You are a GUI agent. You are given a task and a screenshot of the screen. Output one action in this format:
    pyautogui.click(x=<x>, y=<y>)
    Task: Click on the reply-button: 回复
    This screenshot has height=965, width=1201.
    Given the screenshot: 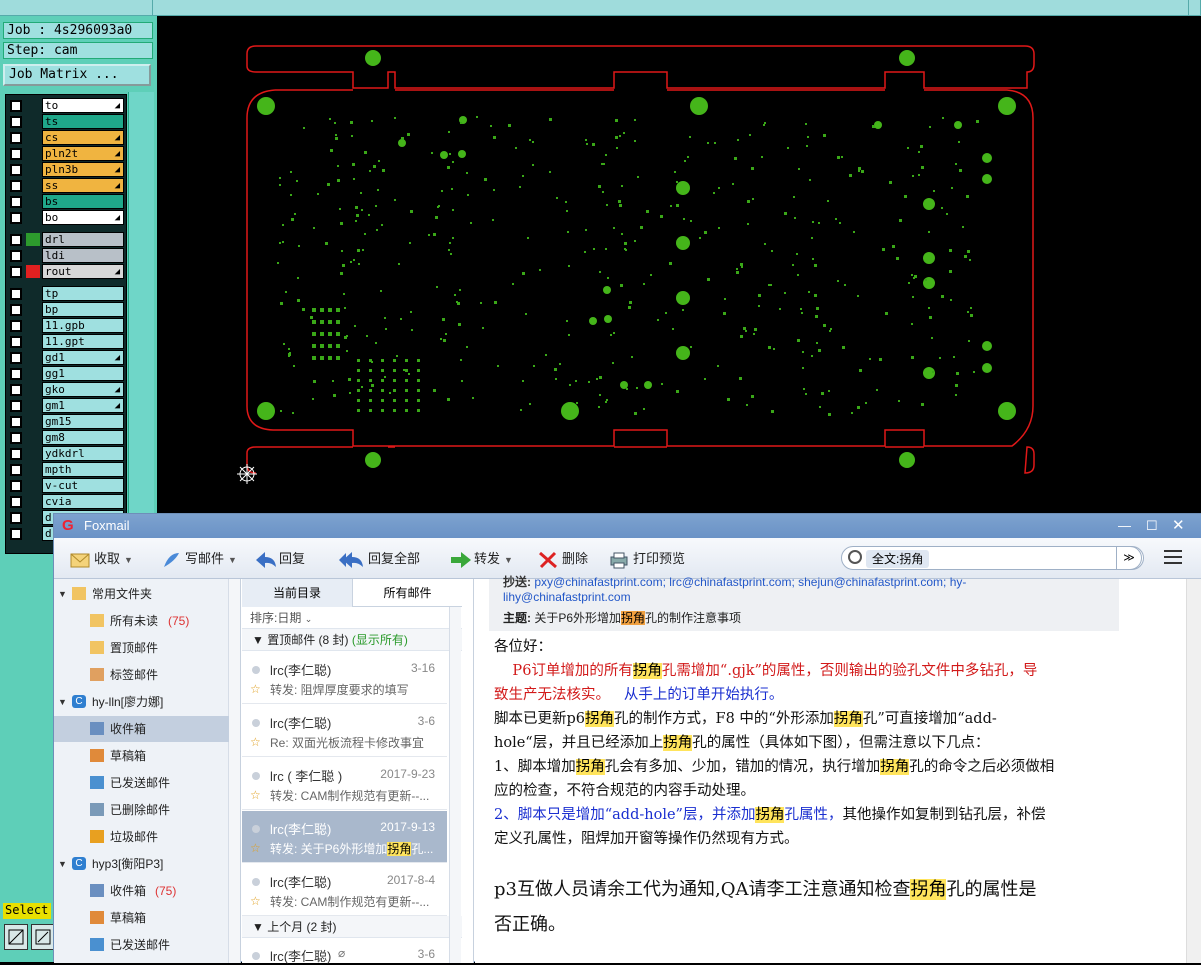 What is the action you would take?
    pyautogui.click(x=280, y=559)
    